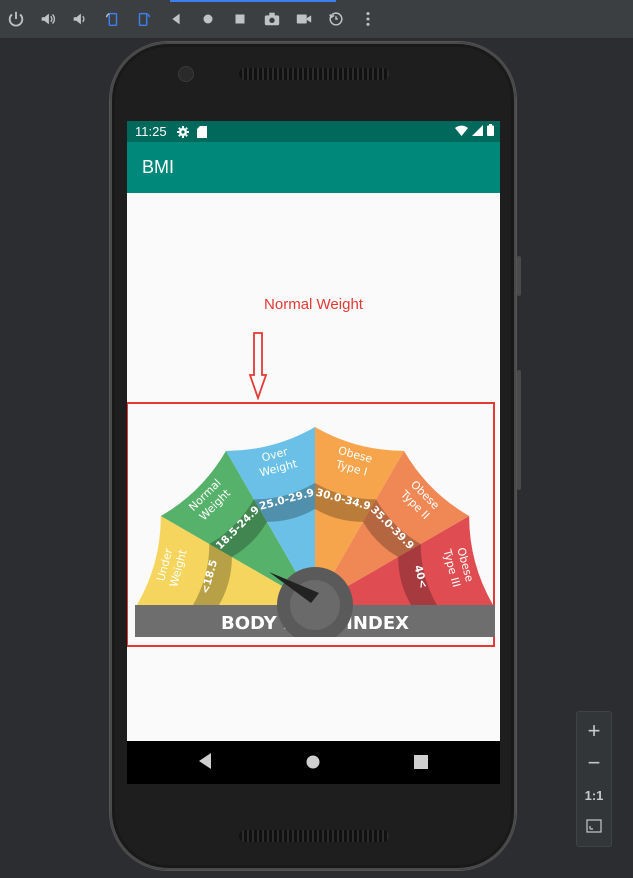 The image size is (633, 878). I want to click on bmi-result-label: Normal Weight, so click(313, 304).